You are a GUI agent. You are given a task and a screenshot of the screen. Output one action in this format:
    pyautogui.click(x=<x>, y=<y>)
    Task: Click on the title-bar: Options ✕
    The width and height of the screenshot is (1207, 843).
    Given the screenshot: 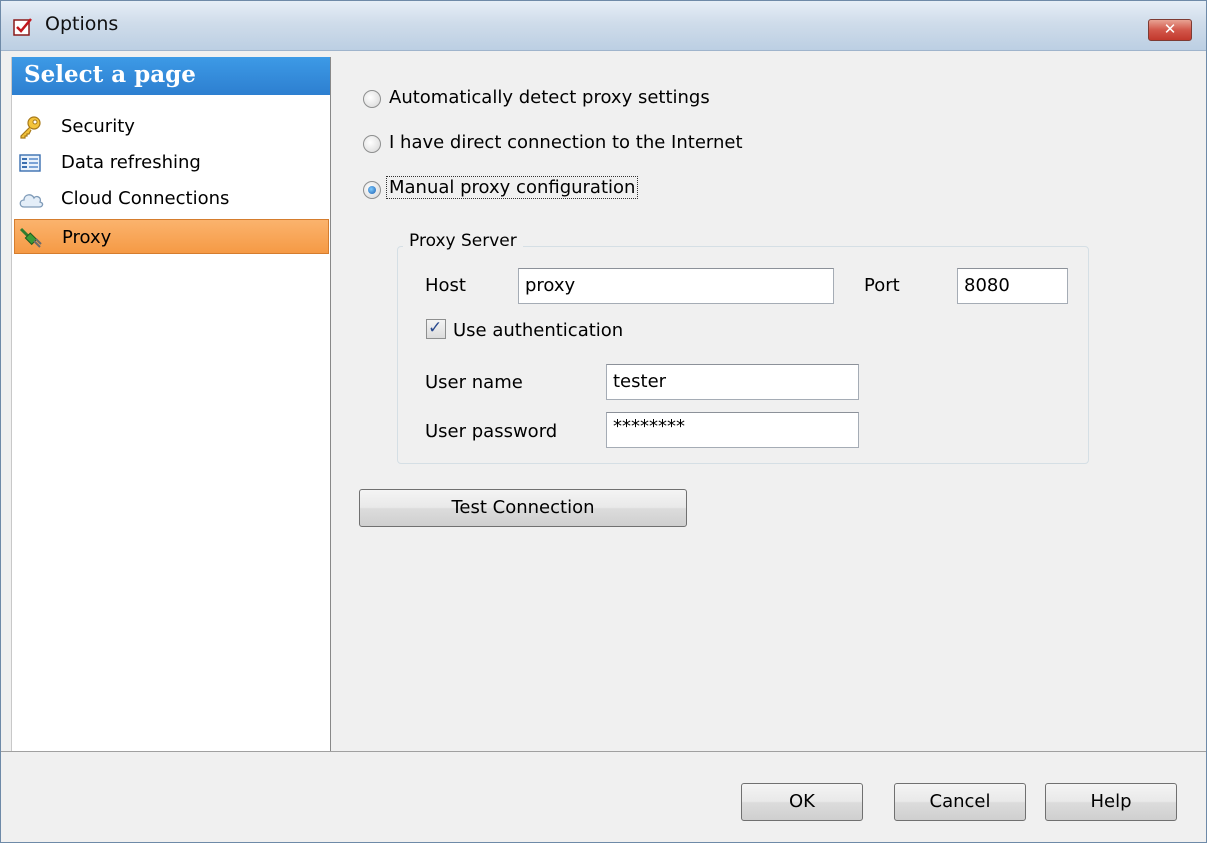 What is the action you would take?
    pyautogui.click(x=603, y=26)
    